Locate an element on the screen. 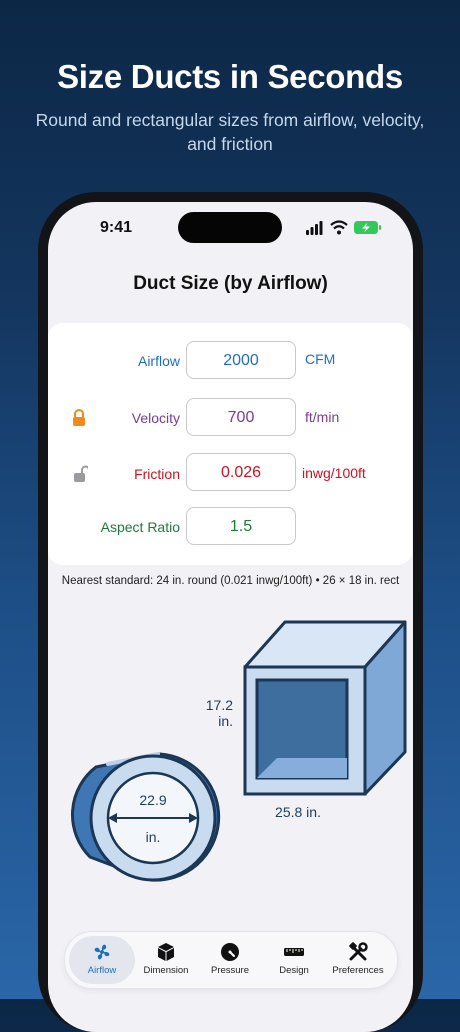  velocity-input: 700 is located at coordinates (241, 417).